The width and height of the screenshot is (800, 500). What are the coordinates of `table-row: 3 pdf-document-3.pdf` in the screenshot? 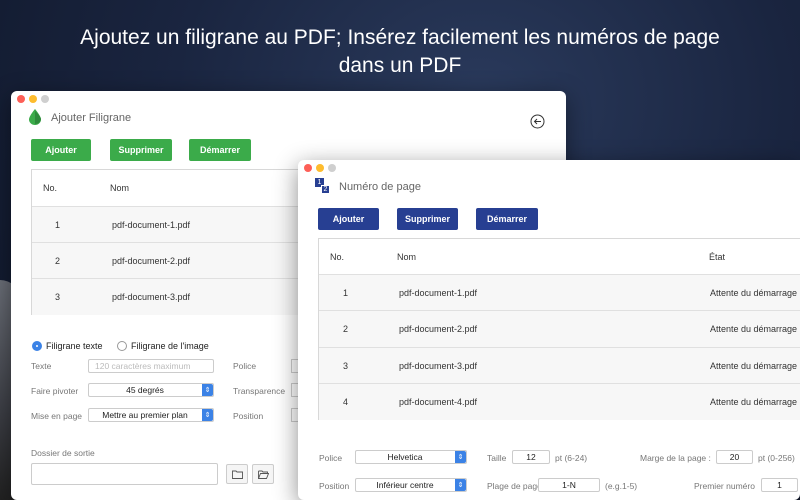 It's located at (181, 297).